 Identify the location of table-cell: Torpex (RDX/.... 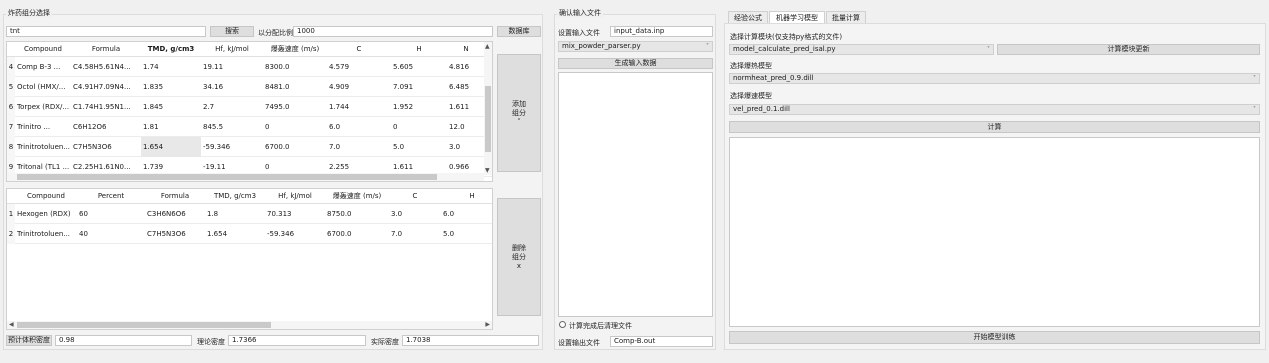
(43, 107).